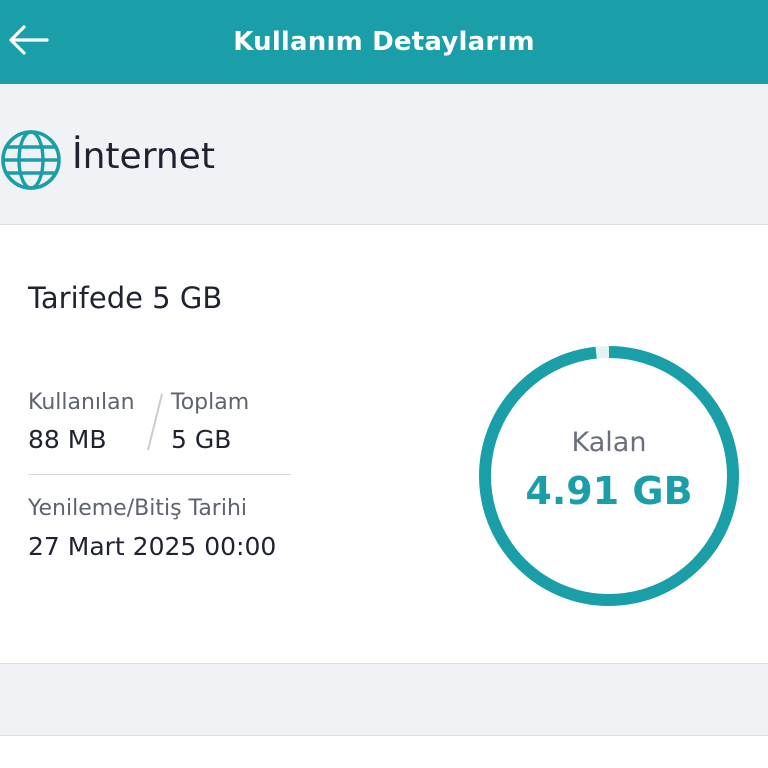 Image resolution: width=768 pixels, height=768 pixels. I want to click on arrow-left-icon, so click(29, 40).